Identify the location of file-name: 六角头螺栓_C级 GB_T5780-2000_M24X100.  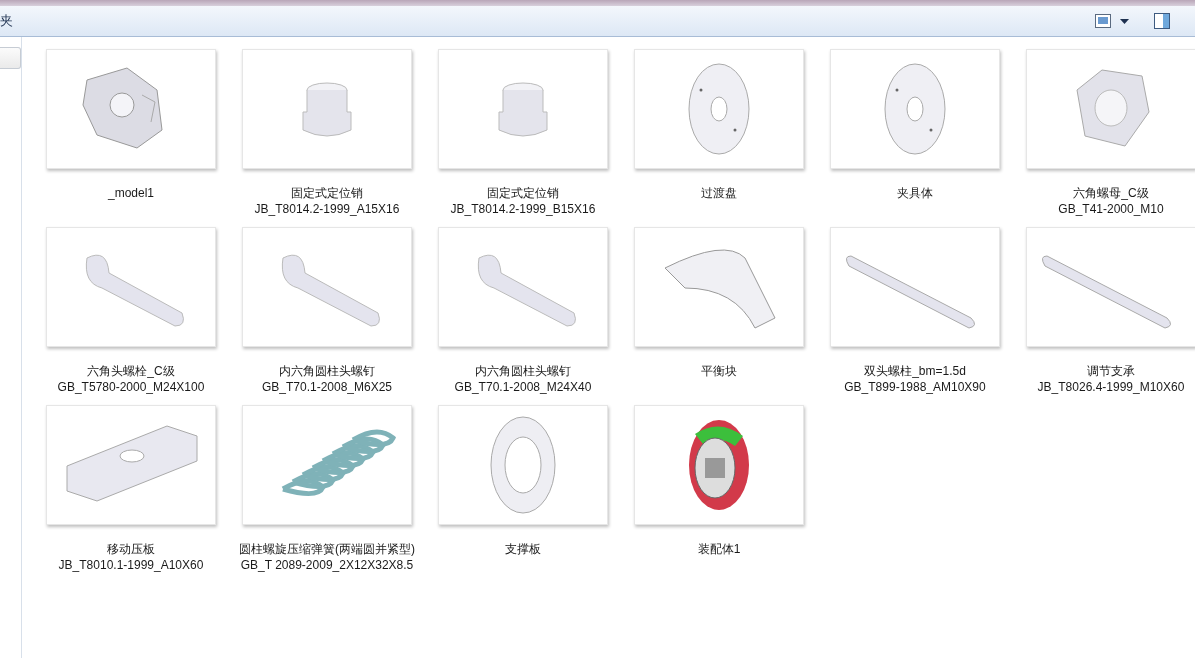
(131, 379).